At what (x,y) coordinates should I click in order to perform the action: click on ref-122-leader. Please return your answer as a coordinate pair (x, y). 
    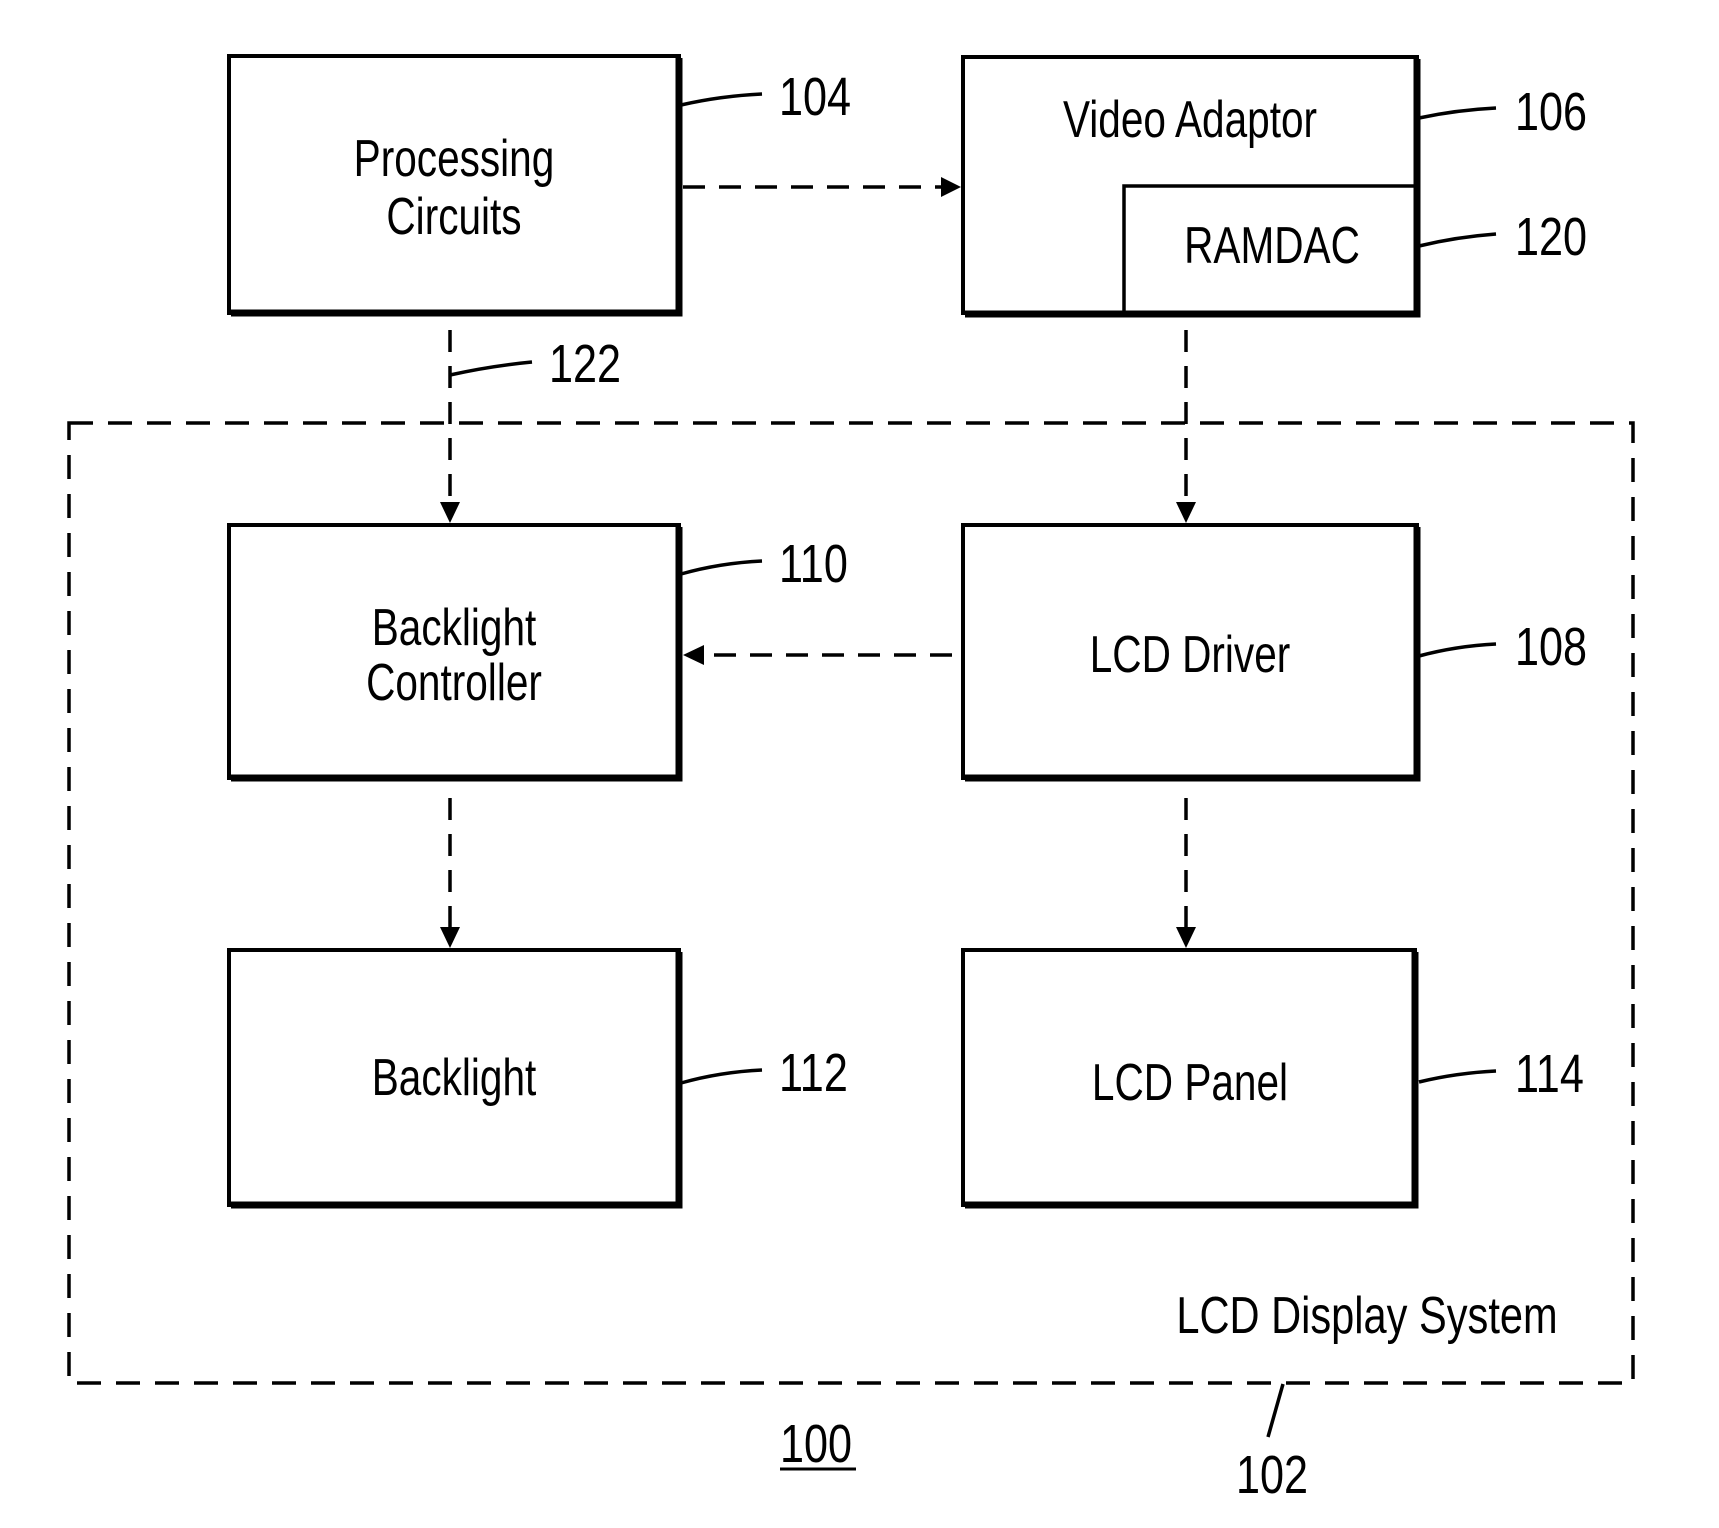
    Looking at the image, I should click on (491, 368).